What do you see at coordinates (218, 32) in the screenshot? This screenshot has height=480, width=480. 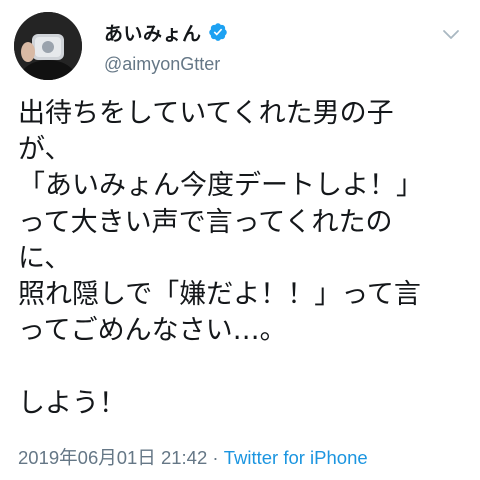 I see `verified-badge-icon` at bounding box center [218, 32].